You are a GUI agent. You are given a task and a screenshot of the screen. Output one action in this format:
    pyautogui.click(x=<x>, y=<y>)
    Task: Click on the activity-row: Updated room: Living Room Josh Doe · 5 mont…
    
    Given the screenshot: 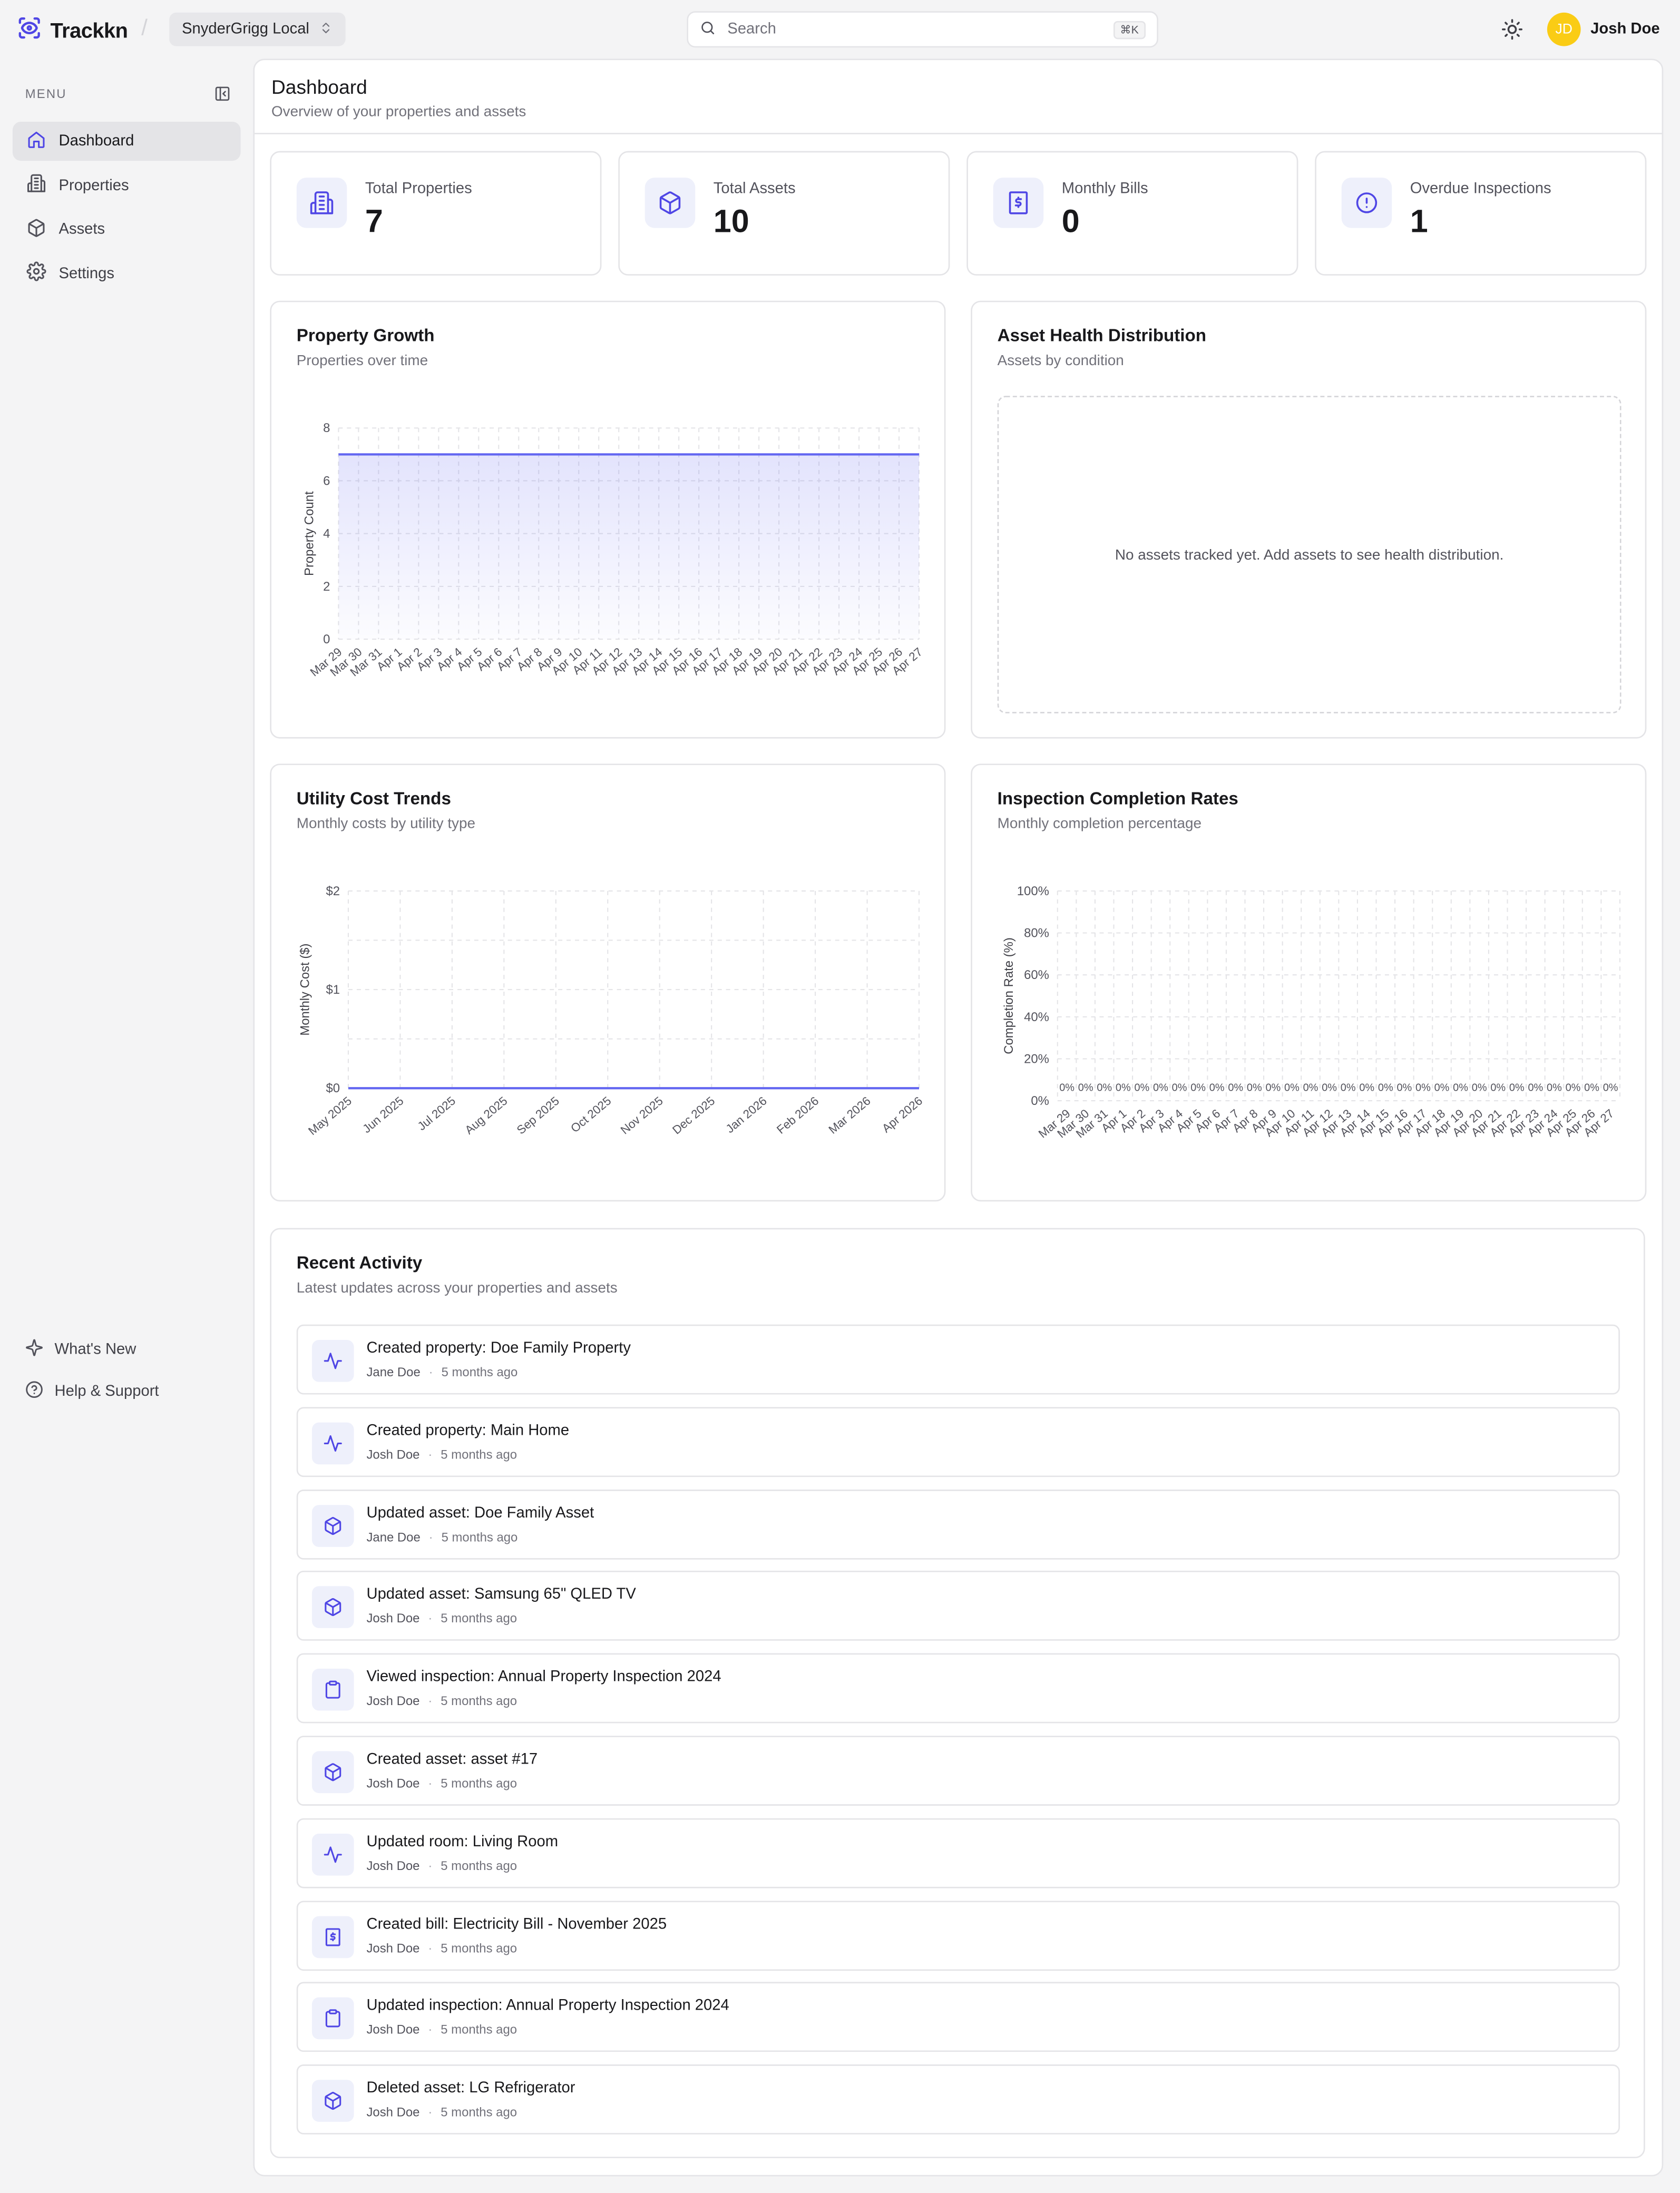 What is the action you would take?
    pyautogui.click(x=958, y=1853)
    